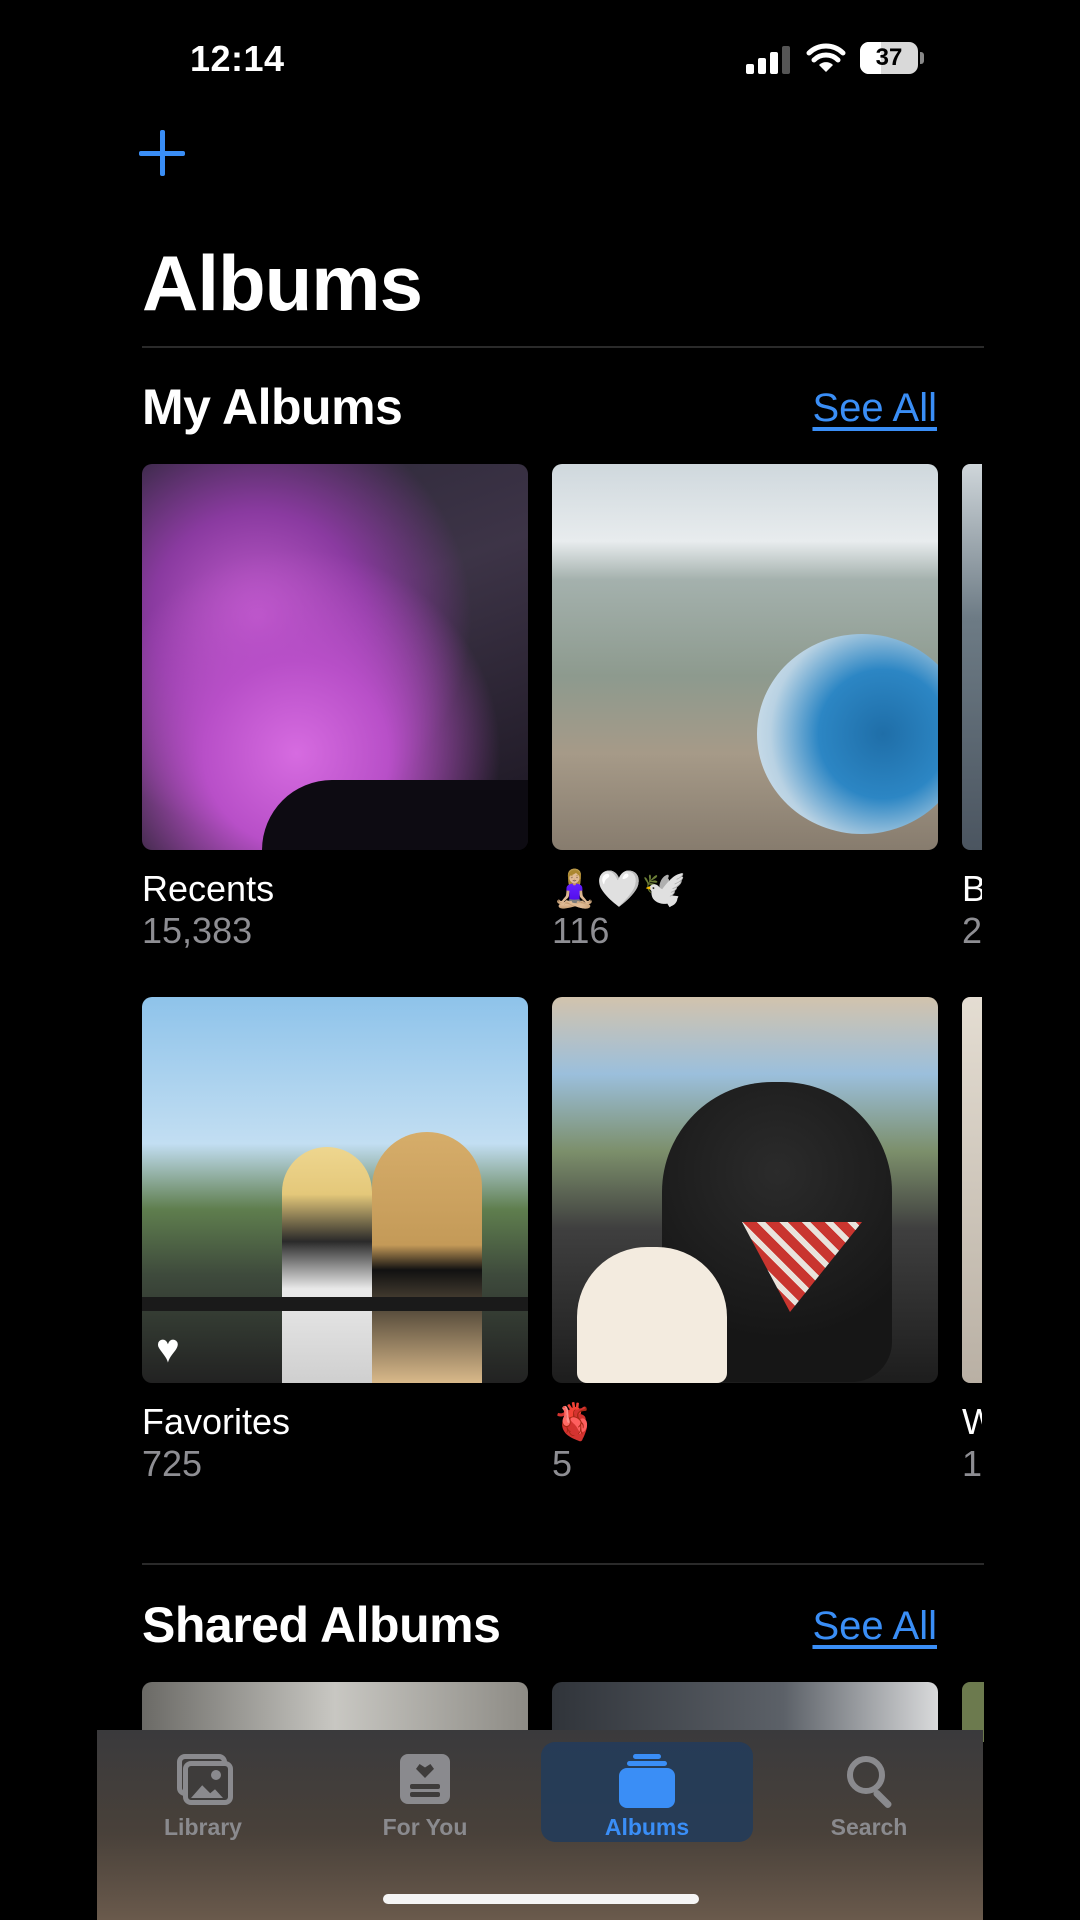  I want to click on tab-label: Search, so click(869, 1827).